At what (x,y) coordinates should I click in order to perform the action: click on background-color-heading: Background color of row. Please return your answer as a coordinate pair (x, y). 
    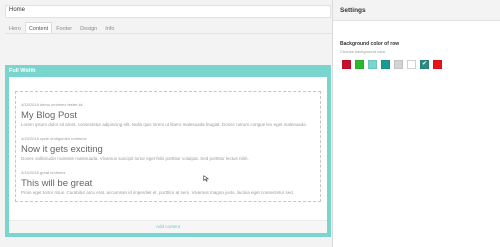
    Looking at the image, I should click on (370, 44).